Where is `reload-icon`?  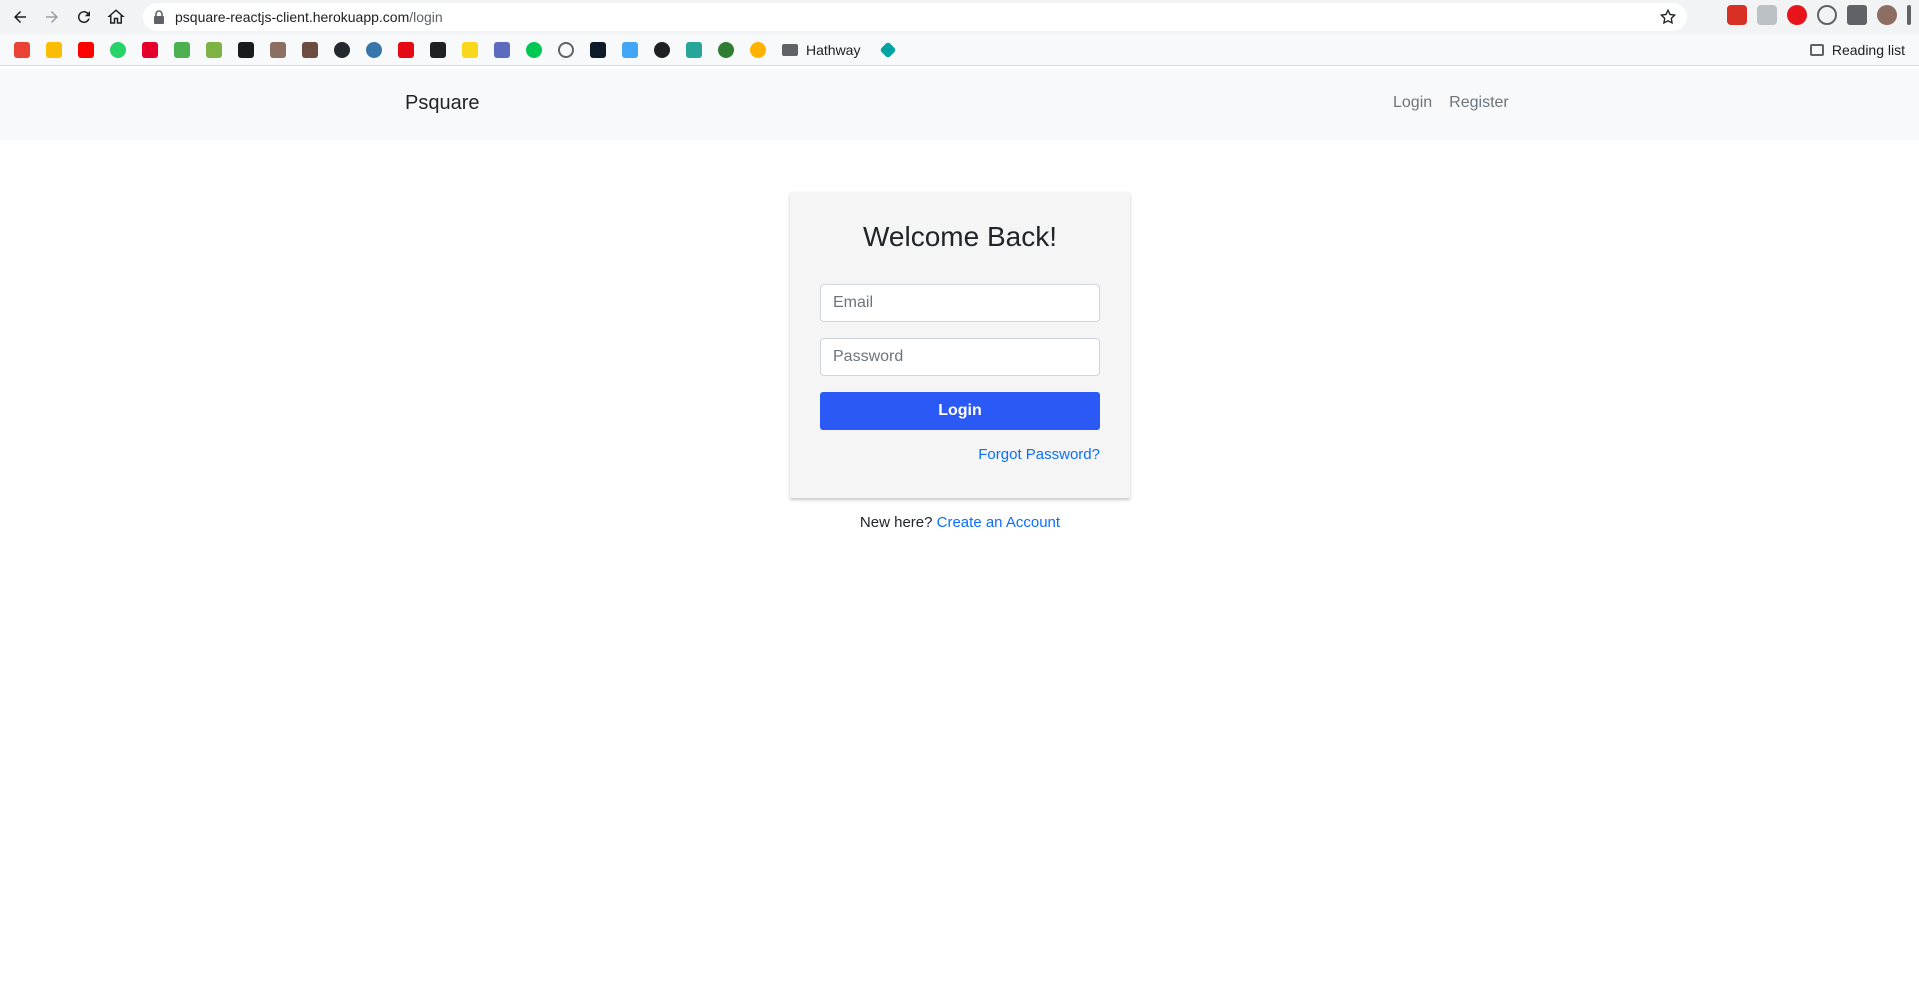 reload-icon is located at coordinates (84, 17).